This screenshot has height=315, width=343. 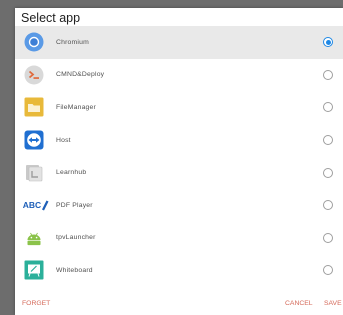 I want to click on forget-button: FORGET, so click(x=36, y=303).